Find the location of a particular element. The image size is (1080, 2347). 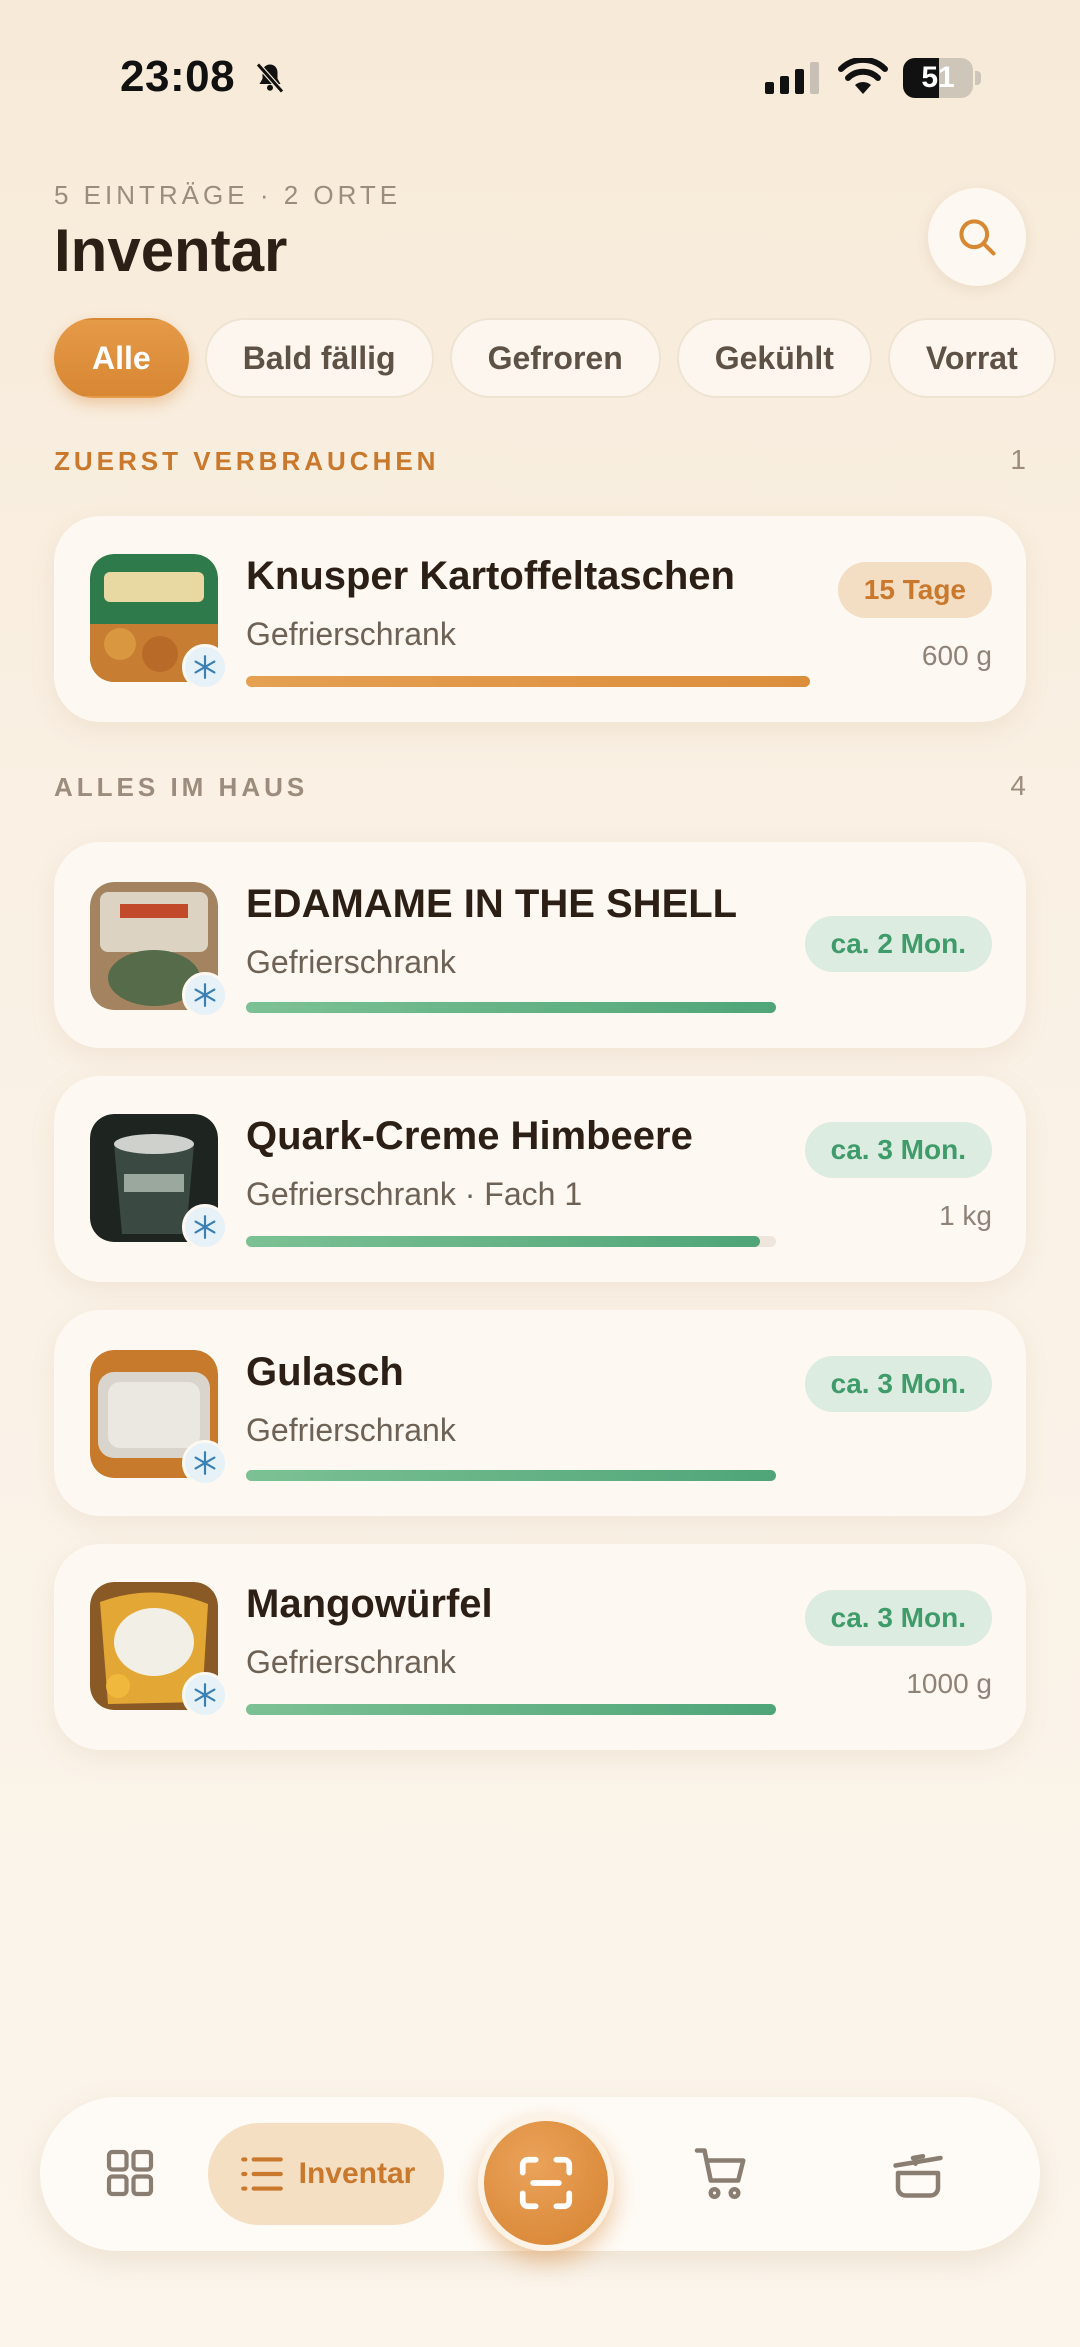

nav-inventory-label: Inventar is located at coordinates (357, 2173).